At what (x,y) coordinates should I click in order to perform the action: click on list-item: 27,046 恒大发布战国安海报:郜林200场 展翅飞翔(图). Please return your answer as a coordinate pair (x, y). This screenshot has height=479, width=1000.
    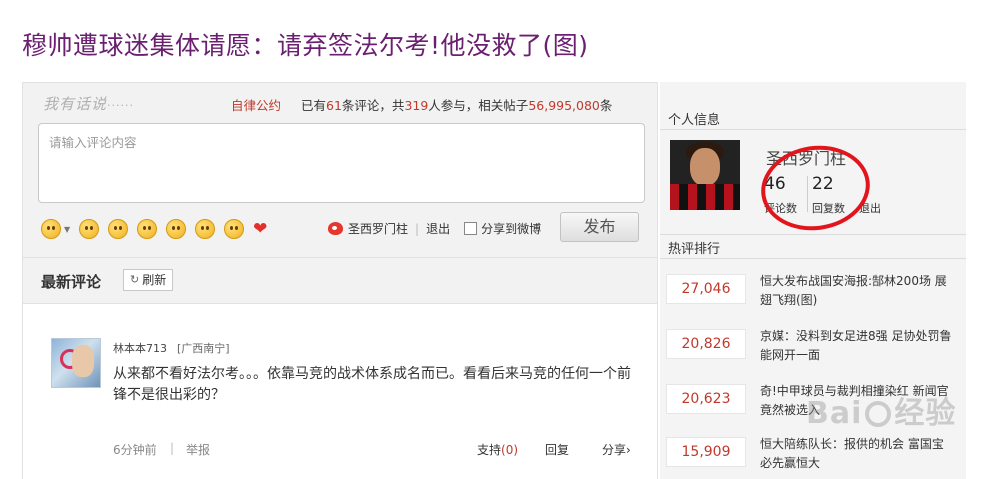
    Looking at the image, I should click on (814, 287).